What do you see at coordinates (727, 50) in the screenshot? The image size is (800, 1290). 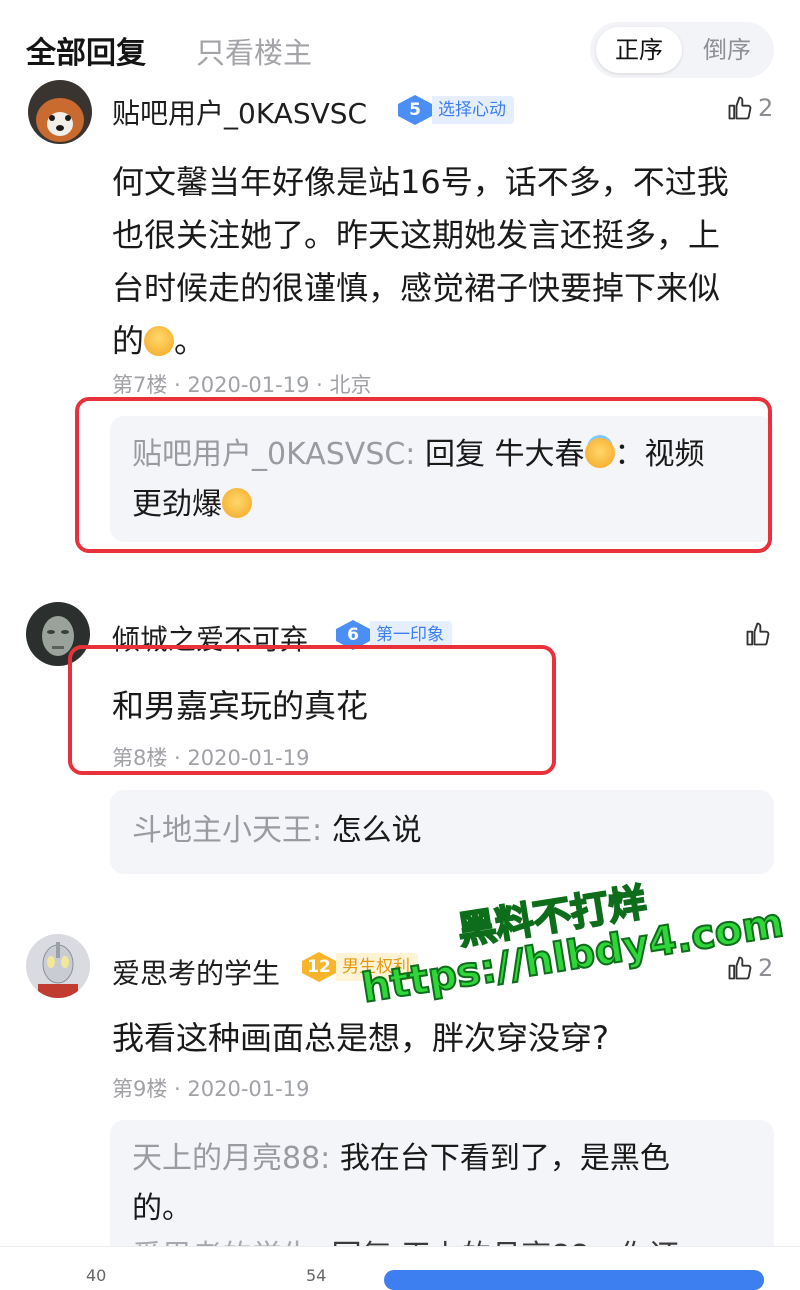 I see `order-desc-button: 倒序` at bounding box center [727, 50].